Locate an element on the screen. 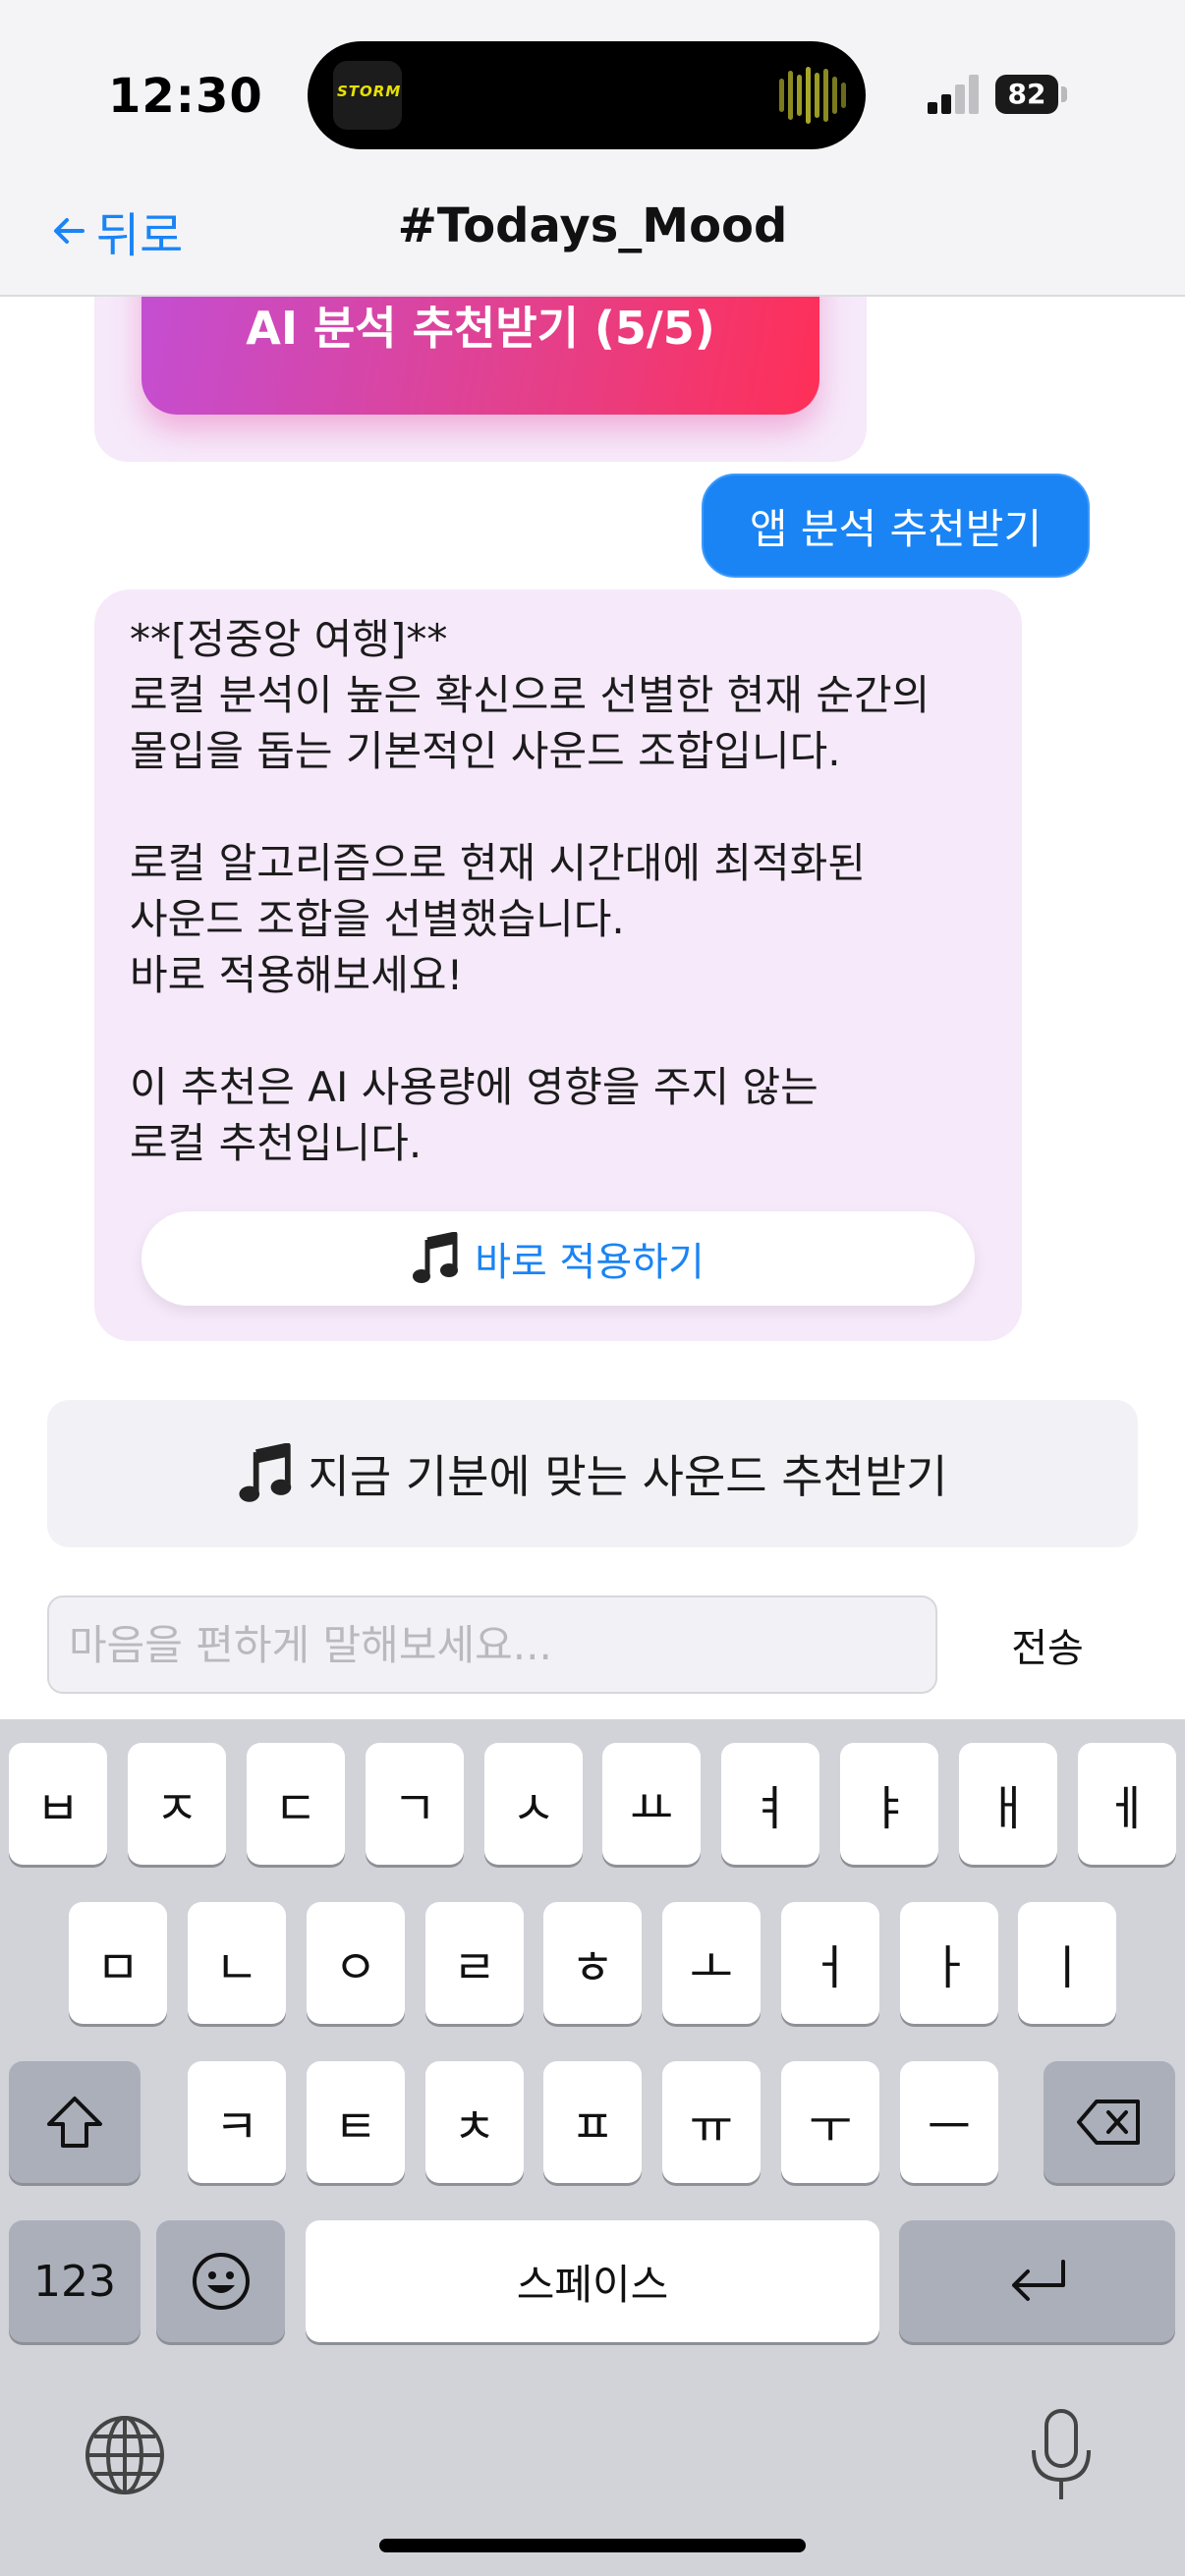 This screenshot has width=1185, height=2576. page-title: #Todays_Mood is located at coordinates (592, 225).